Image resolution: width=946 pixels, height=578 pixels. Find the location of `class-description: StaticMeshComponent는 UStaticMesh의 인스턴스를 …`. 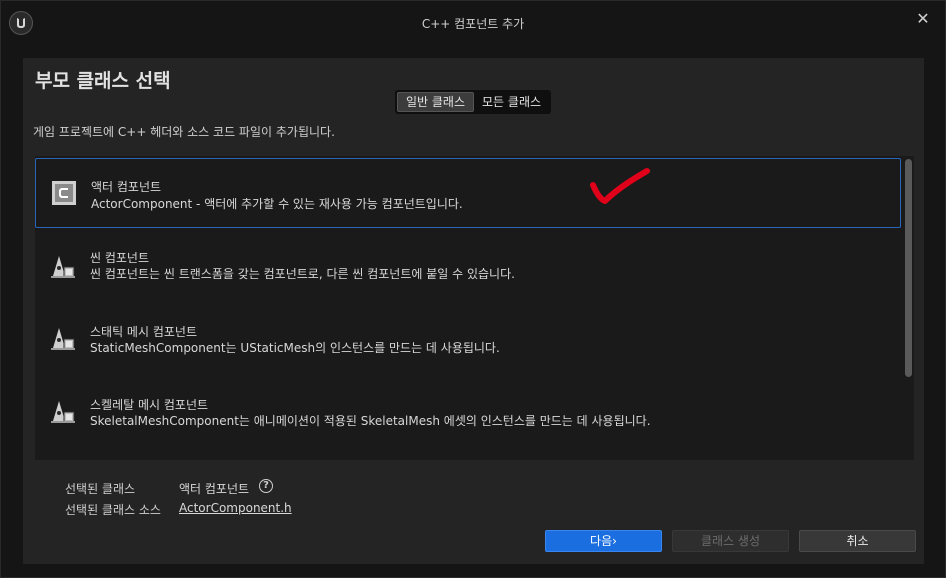

class-description: StaticMeshComponent는 UStaticMesh의 인스턴스를 … is located at coordinates (295, 348).